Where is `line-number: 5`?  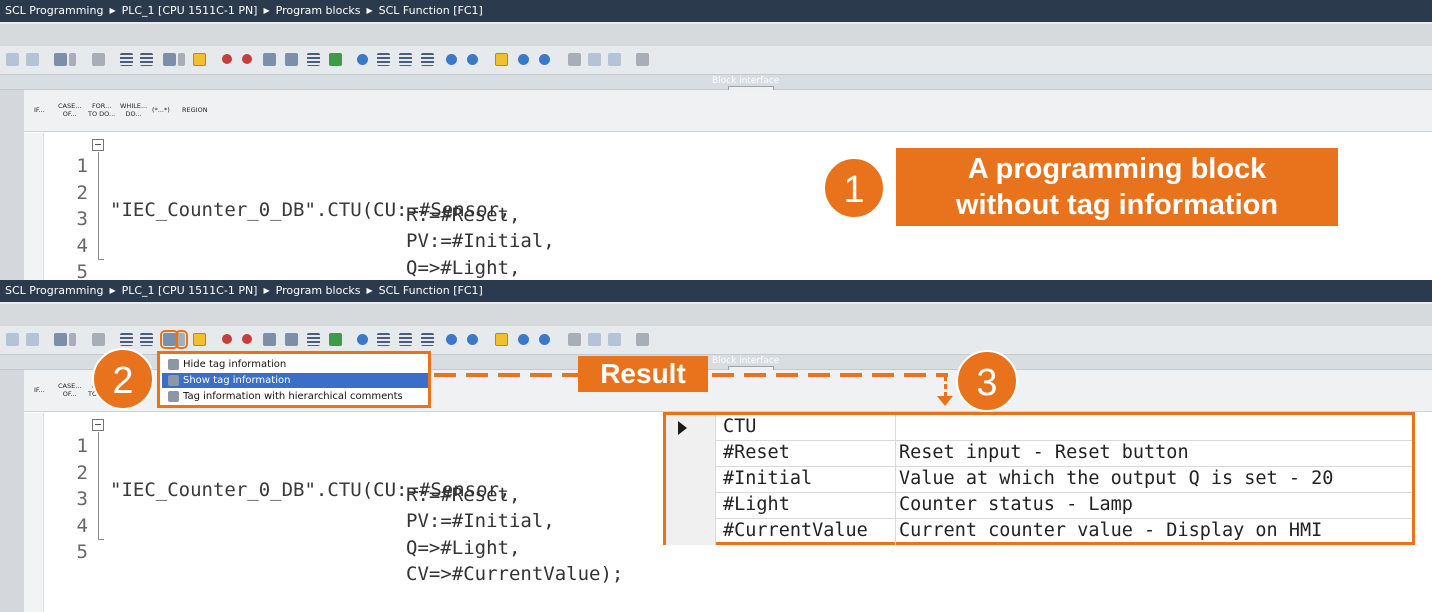 line-number: 5 is located at coordinates (82, 552).